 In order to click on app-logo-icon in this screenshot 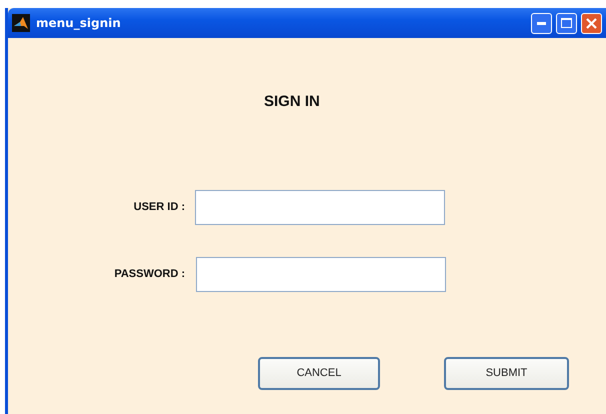, I will do `click(21, 23)`.